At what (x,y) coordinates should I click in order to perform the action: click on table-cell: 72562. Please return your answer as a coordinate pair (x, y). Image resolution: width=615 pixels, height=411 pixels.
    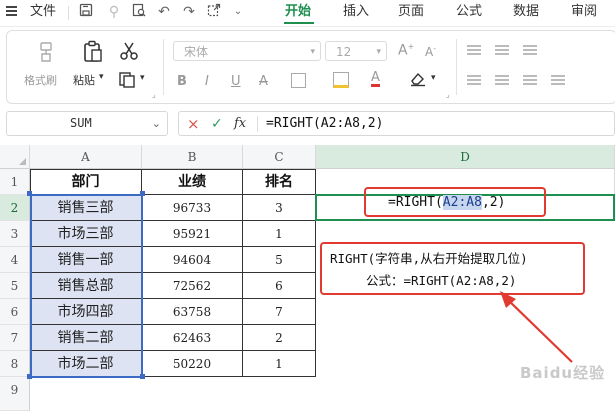
    Looking at the image, I should click on (192, 286).